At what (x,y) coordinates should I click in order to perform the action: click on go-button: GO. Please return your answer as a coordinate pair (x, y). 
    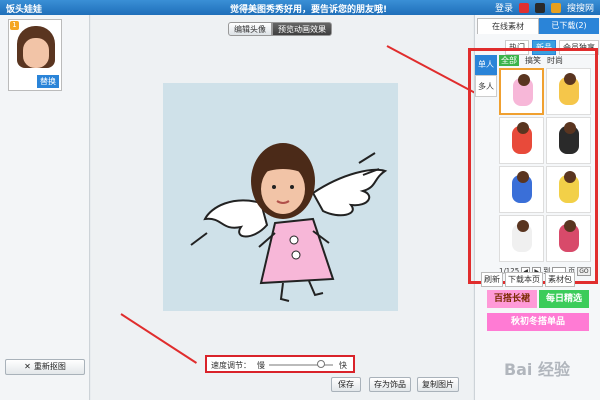
    Looking at the image, I should click on (584, 271).